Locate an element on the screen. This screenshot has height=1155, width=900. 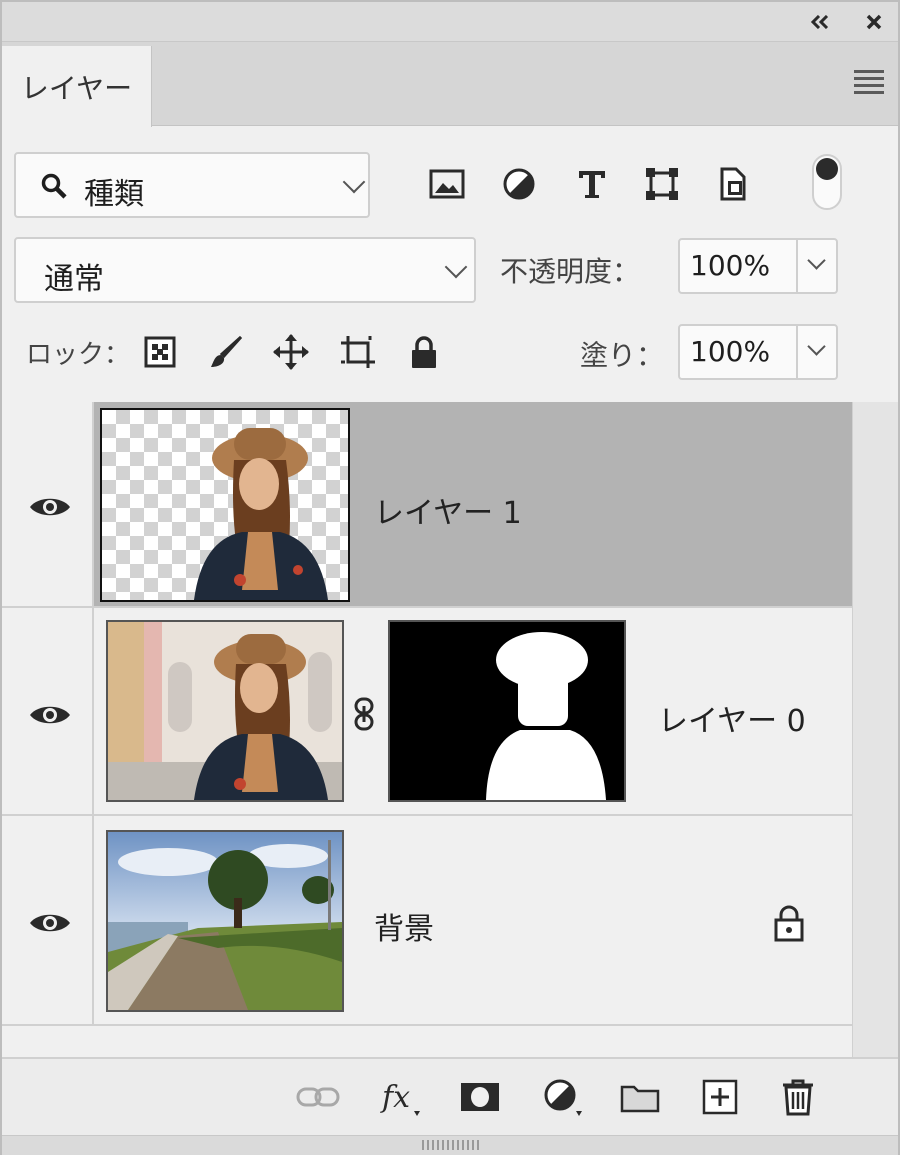
group-folder-icon is located at coordinates (640, 1097).